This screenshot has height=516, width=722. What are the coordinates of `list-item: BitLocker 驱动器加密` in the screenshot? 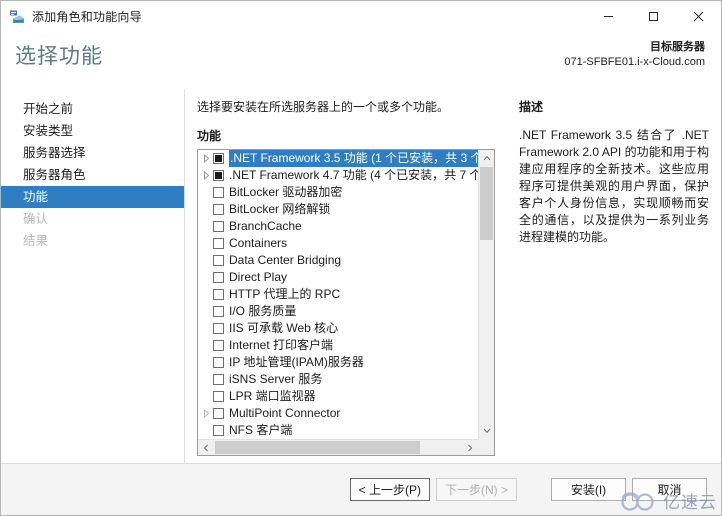 It's located at (338, 192).